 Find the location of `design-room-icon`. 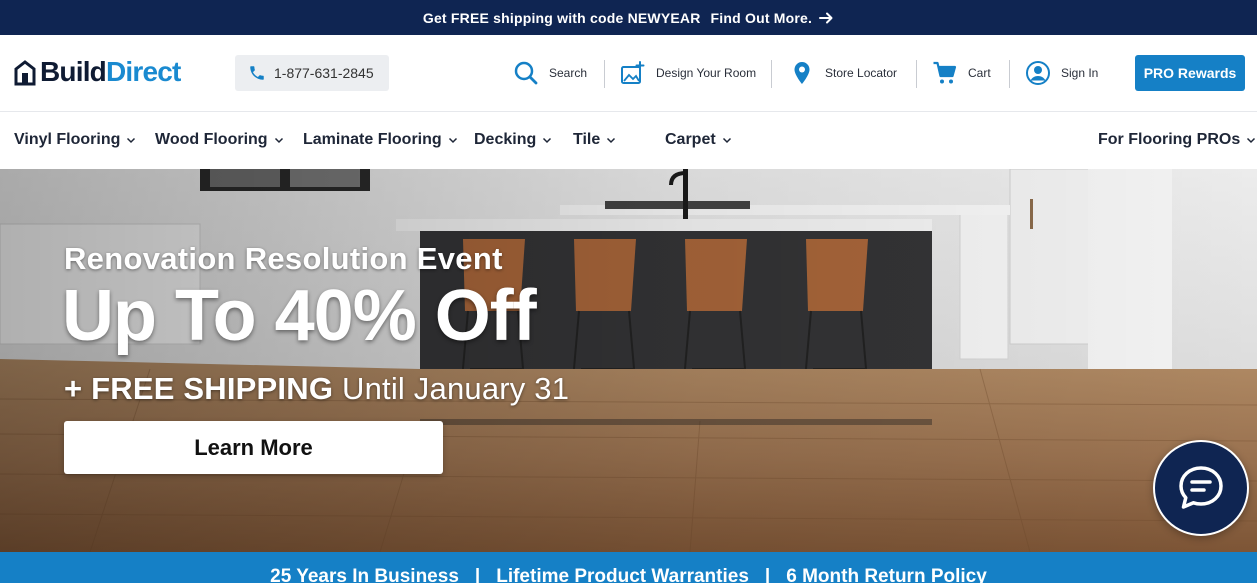

design-room-icon is located at coordinates (633, 72).